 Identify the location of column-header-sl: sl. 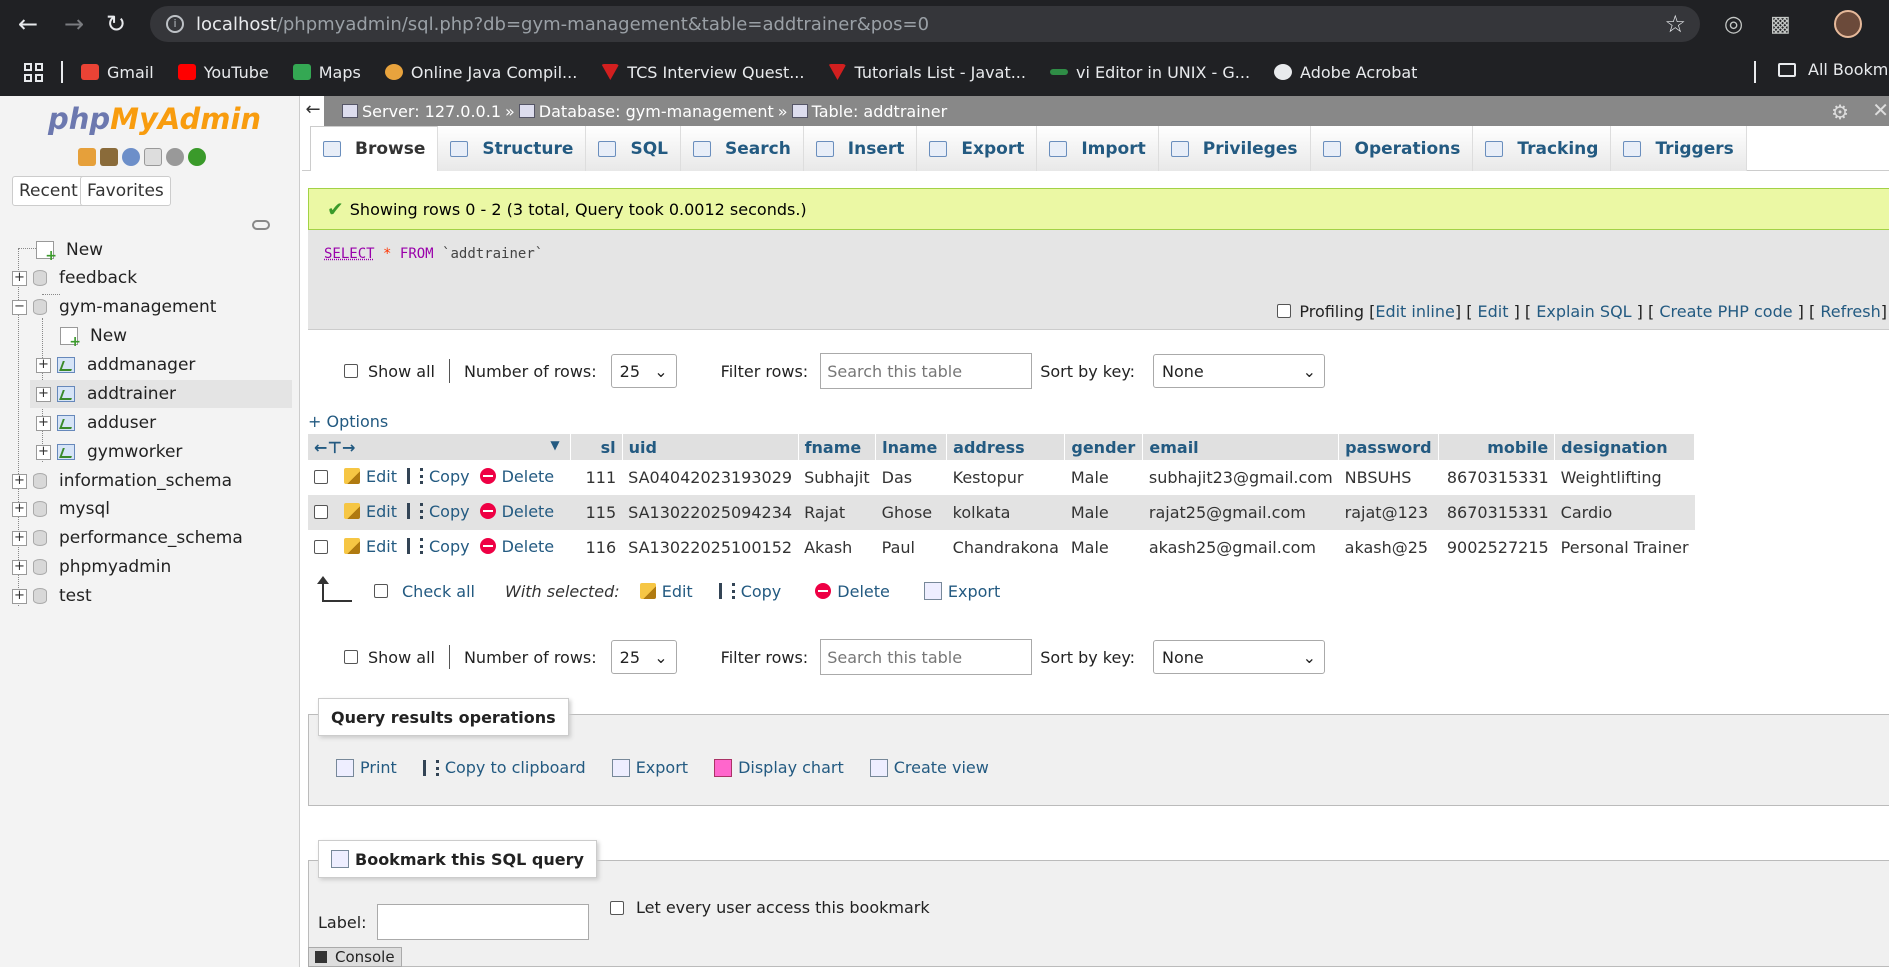
(596, 447).